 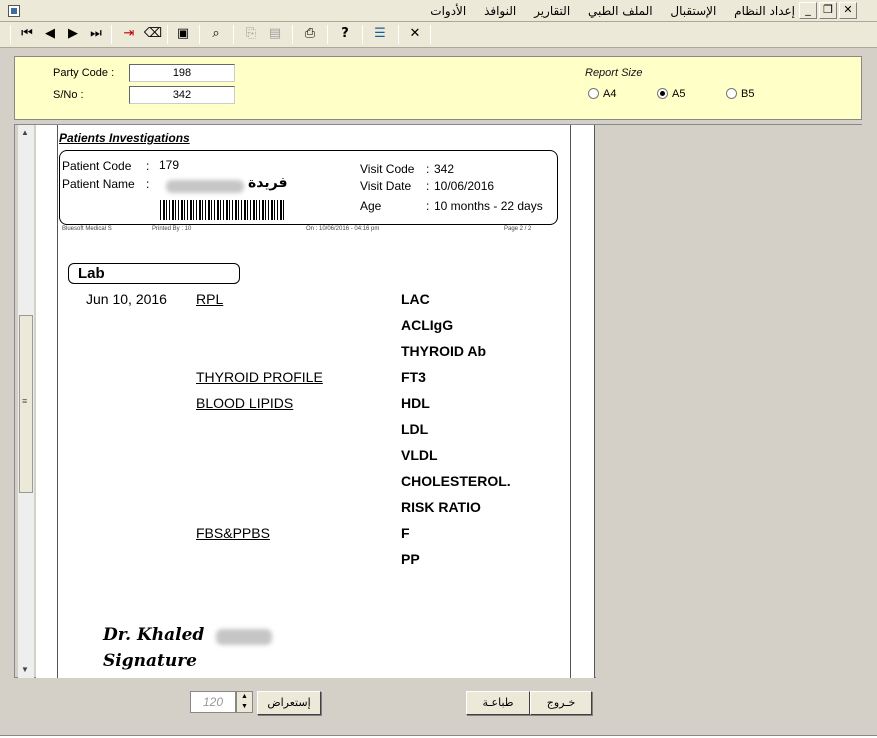 What do you see at coordinates (371, 206) in the screenshot?
I see `age-label: Age` at bounding box center [371, 206].